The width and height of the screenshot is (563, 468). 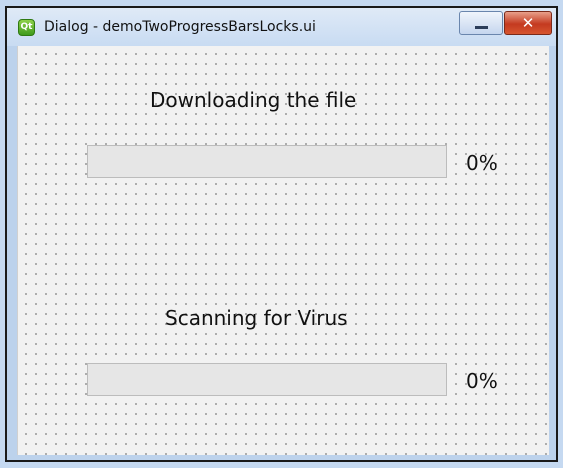 I want to click on download-progress-bar, so click(x=267, y=161).